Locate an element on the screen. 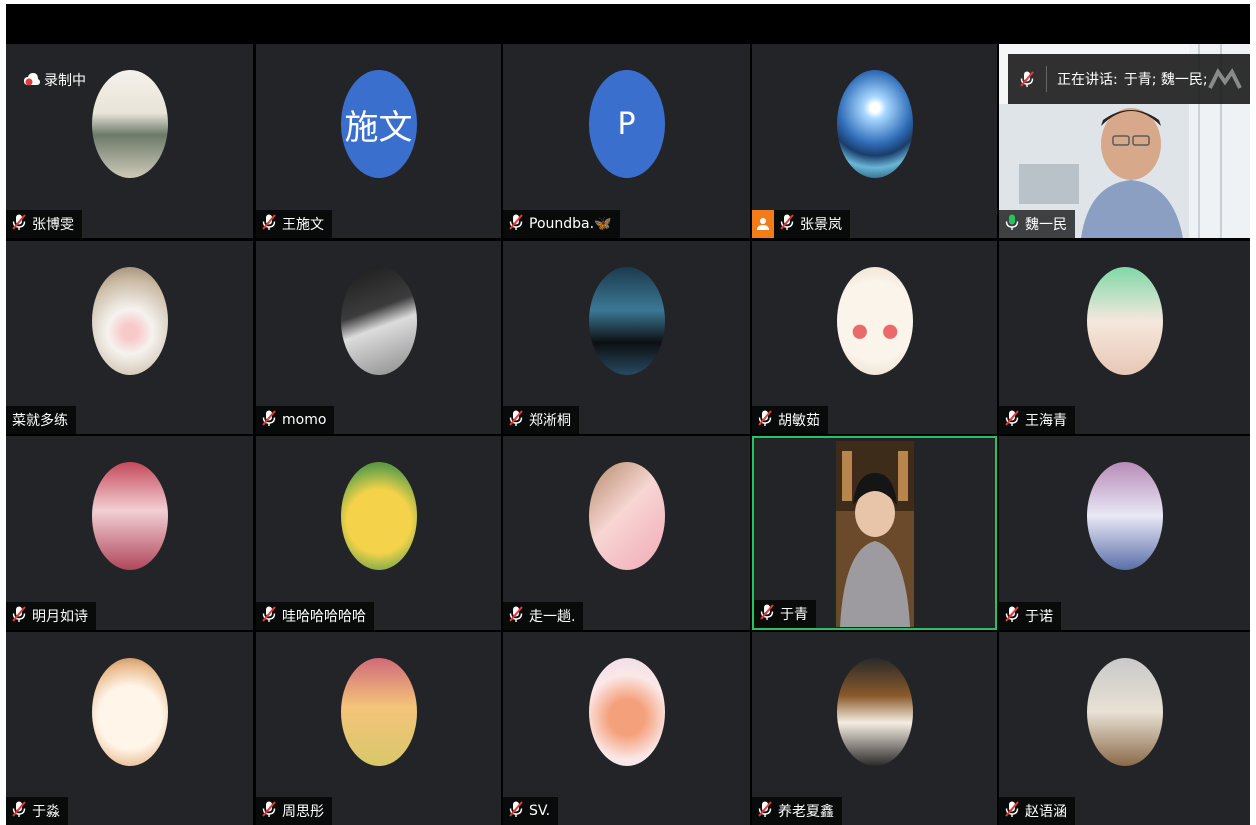  participant-name-label: 郑淅桐 is located at coordinates (541, 420).